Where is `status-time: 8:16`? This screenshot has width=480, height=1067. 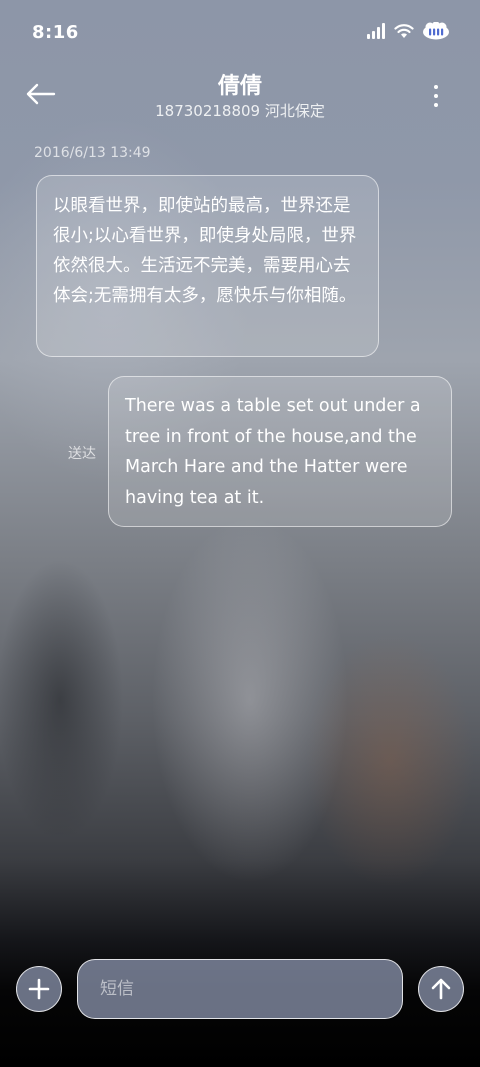
status-time: 8:16 is located at coordinates (55, 32).